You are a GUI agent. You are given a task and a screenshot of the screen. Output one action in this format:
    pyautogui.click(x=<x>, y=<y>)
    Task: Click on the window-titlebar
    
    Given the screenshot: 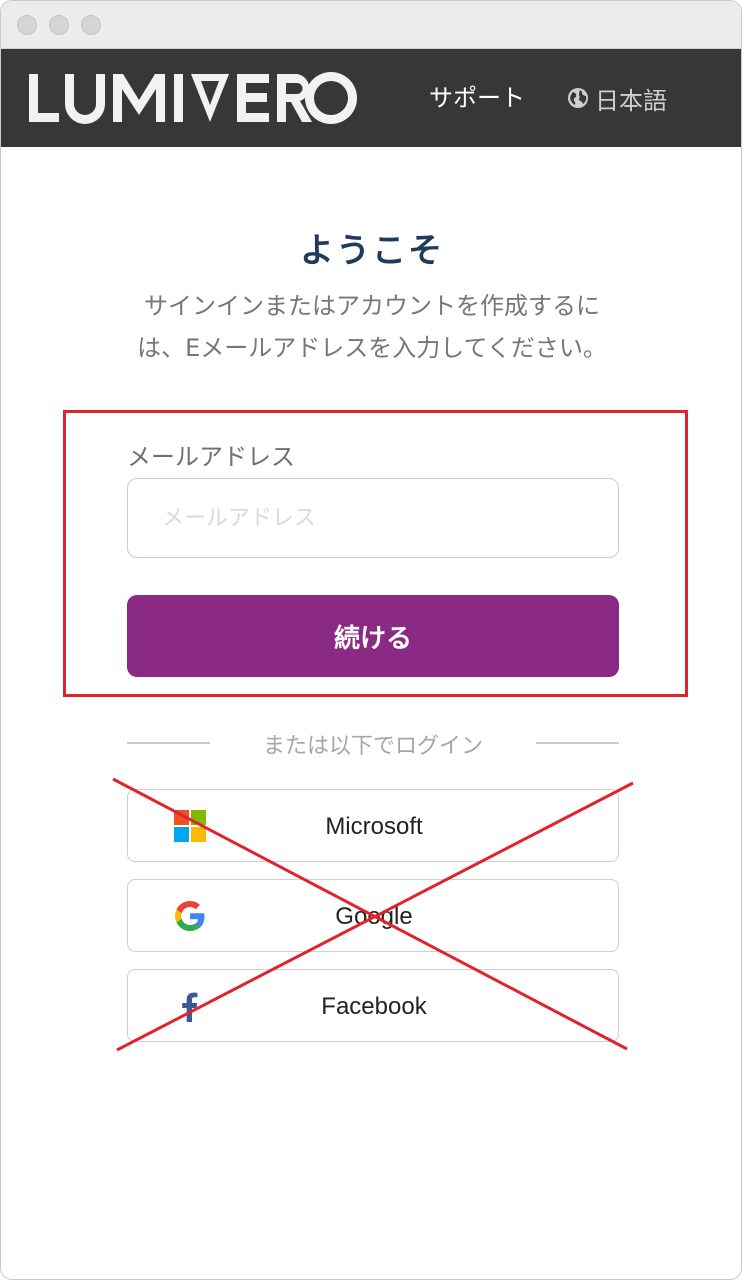 What is the action you would take?
    pyautogui.click(x=371, y=25)
    